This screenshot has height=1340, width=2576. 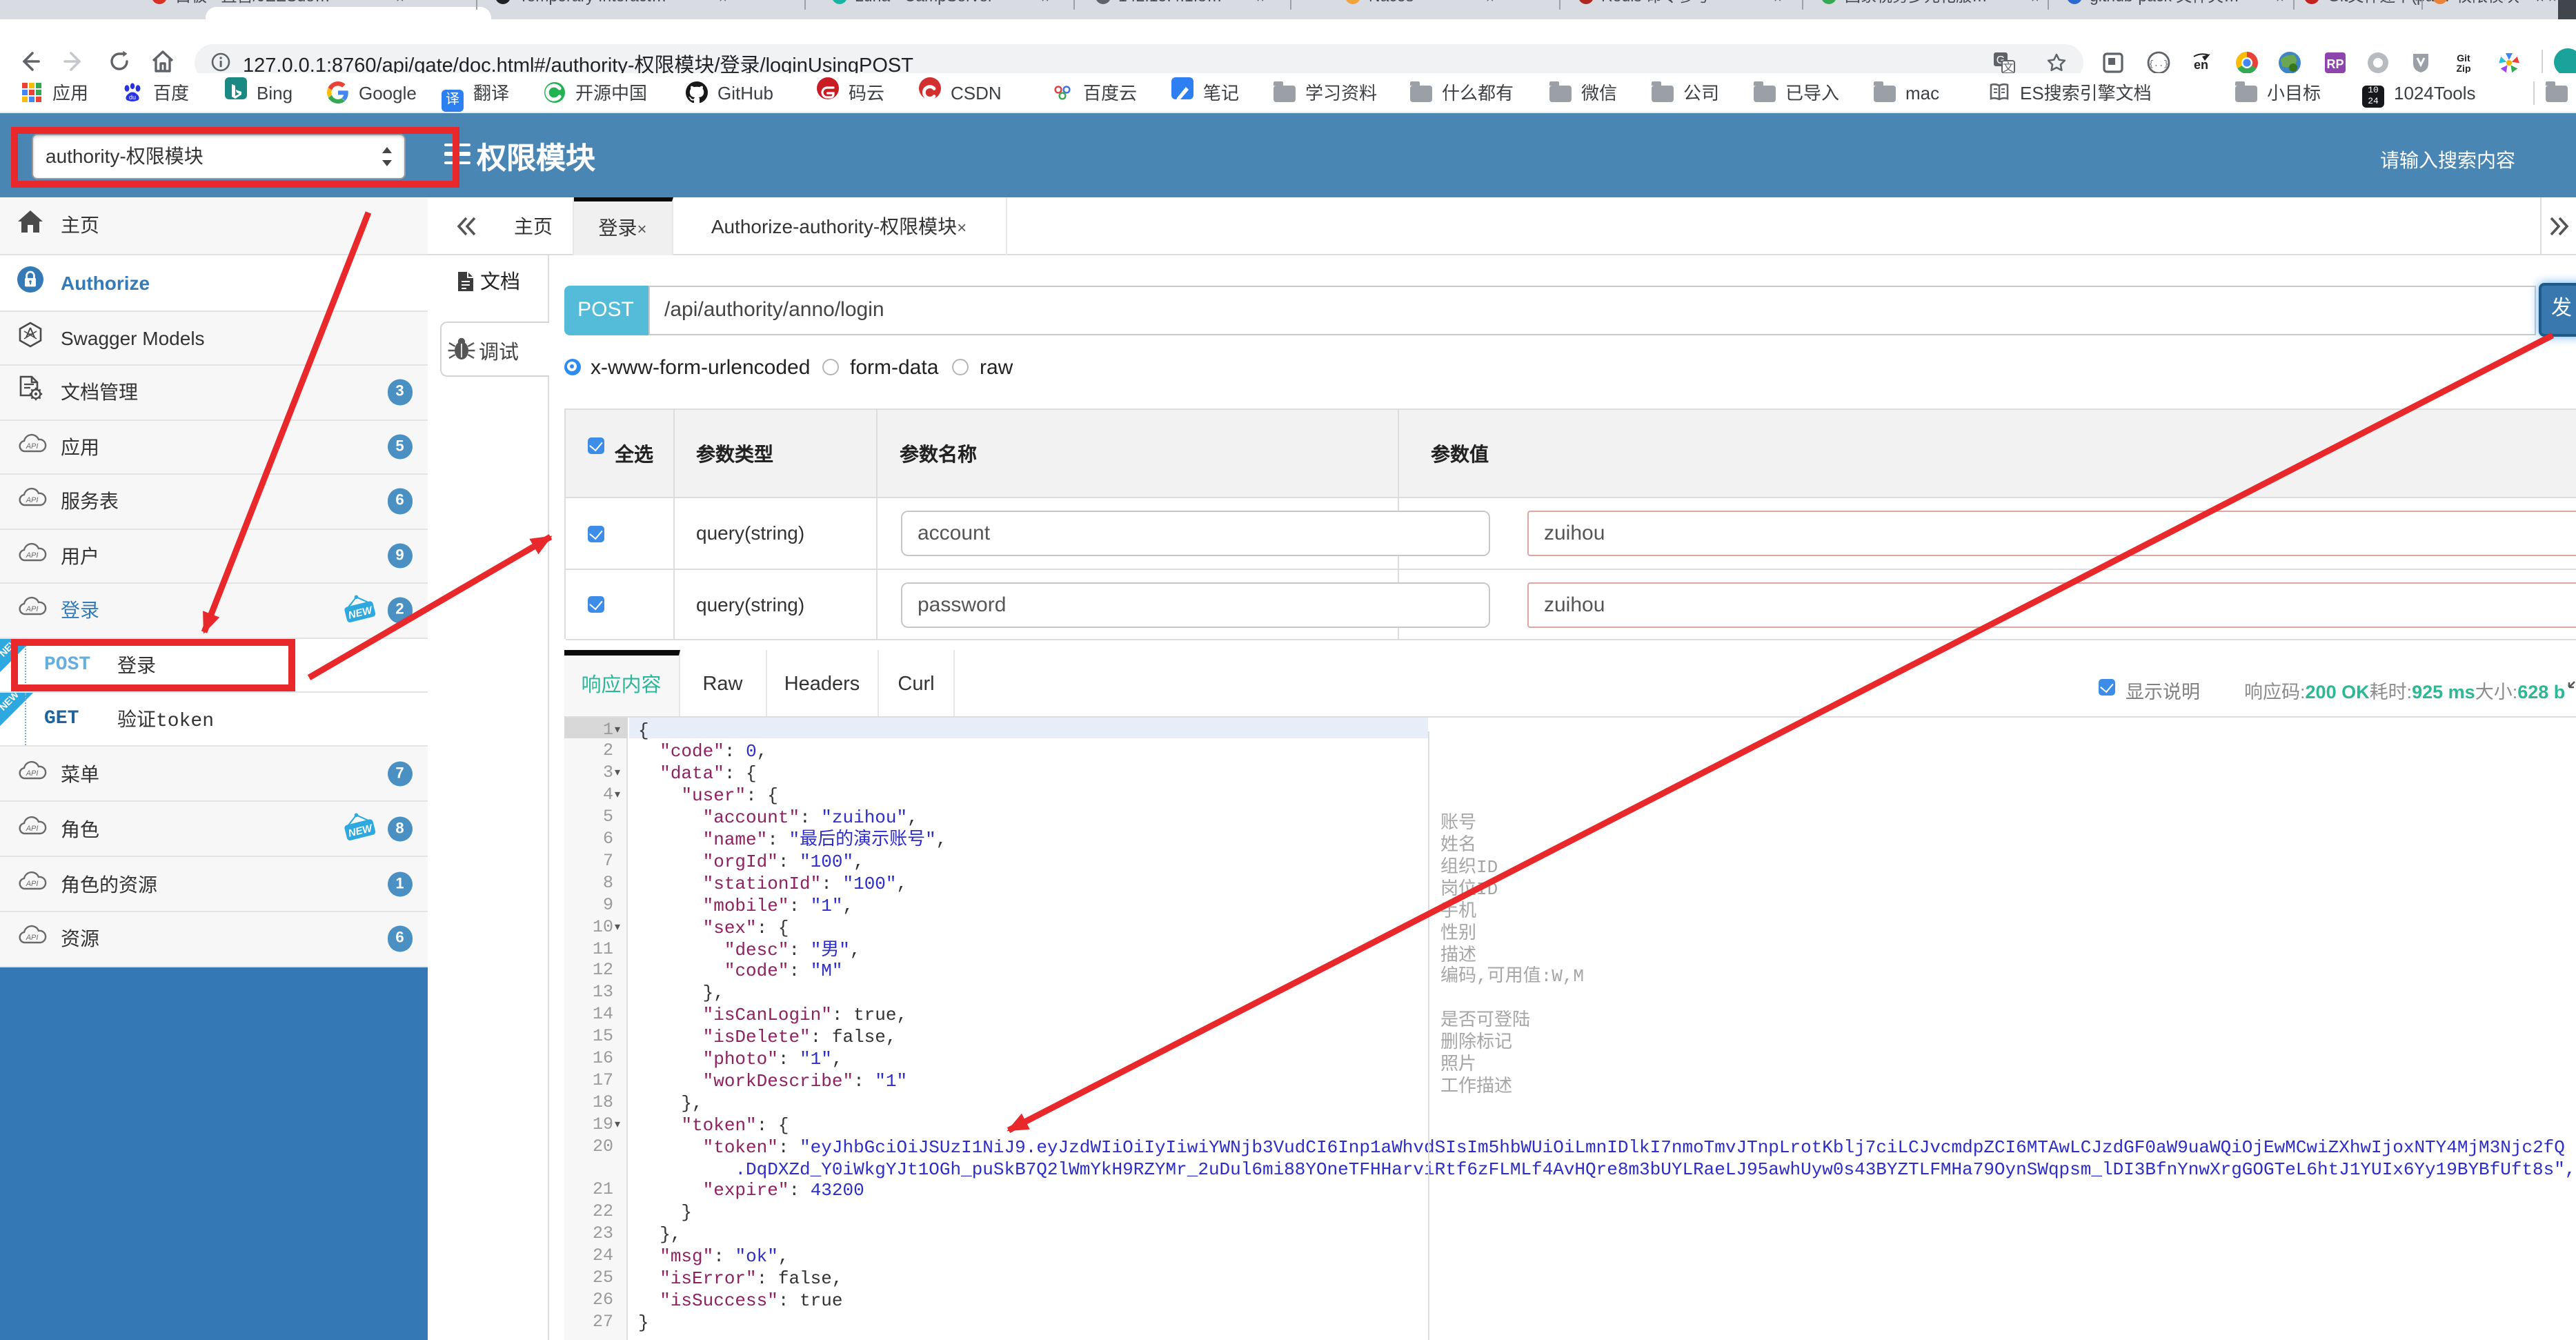 I want to click on svg-text: du, so click(x=132, y=97).